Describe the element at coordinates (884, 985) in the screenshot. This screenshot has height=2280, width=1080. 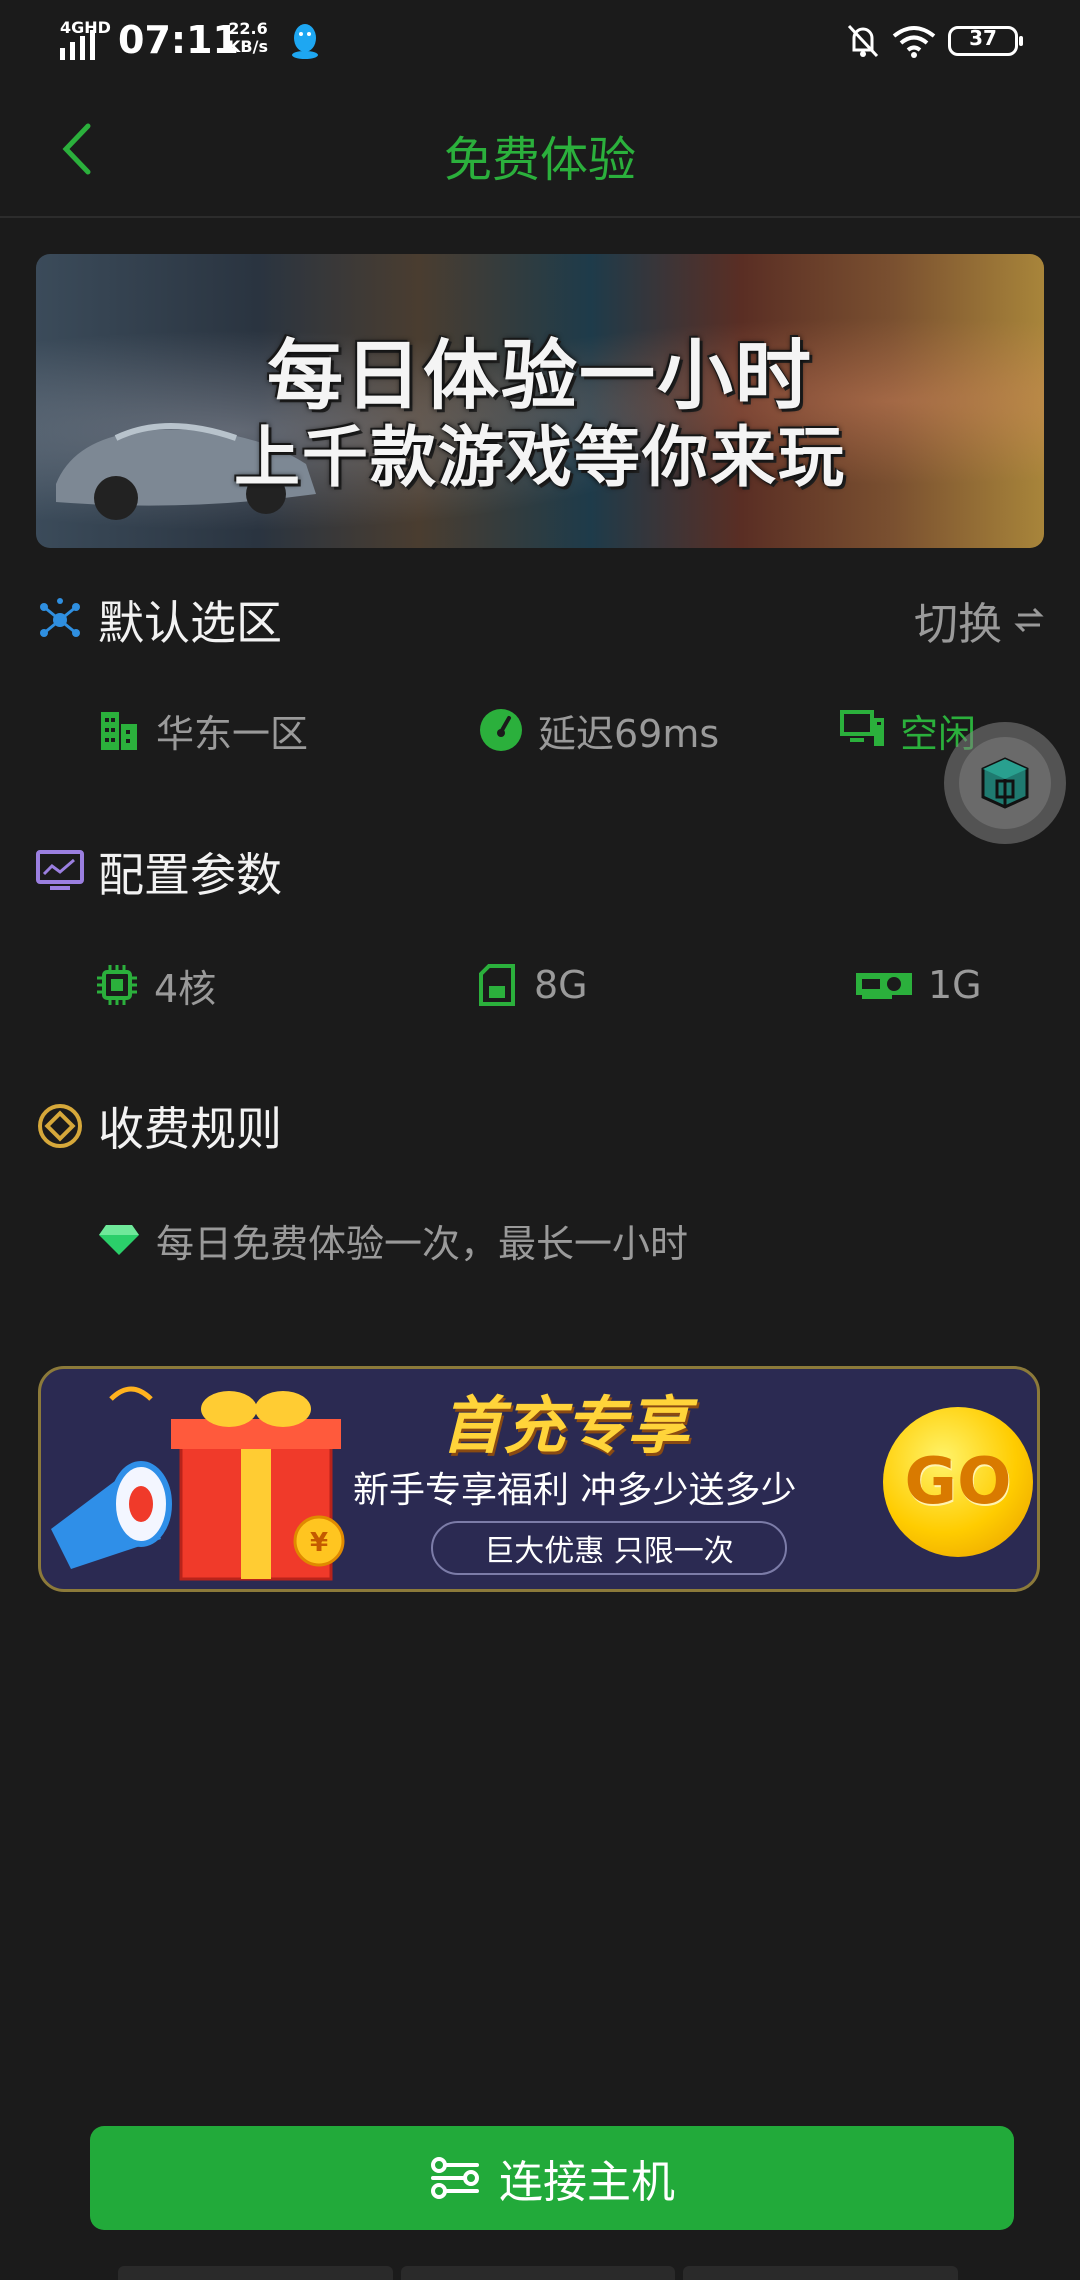
I see `graphics-card-icon` at that location.